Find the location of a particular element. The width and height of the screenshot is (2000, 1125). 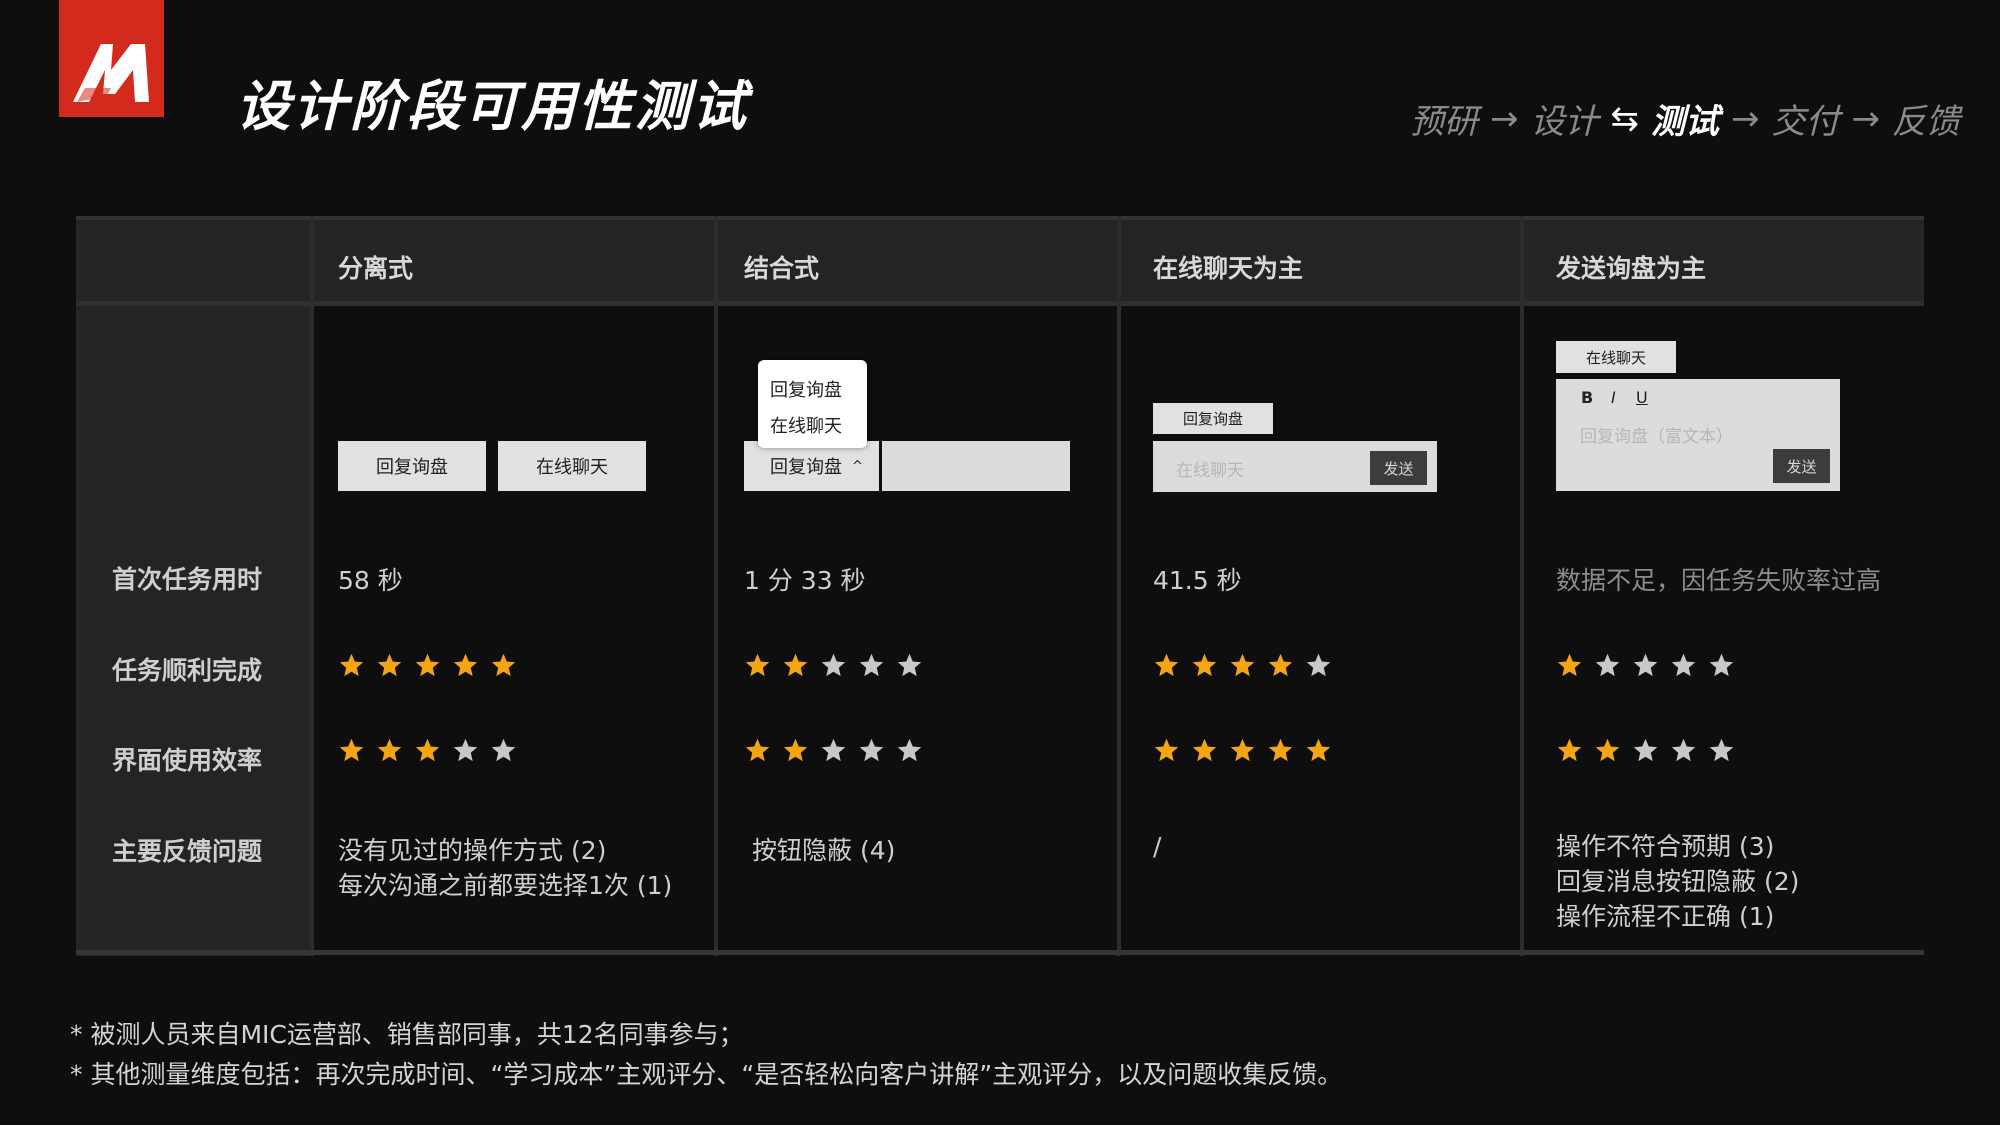

process-step-test: 测试 is located at coordinates (1685, 122).